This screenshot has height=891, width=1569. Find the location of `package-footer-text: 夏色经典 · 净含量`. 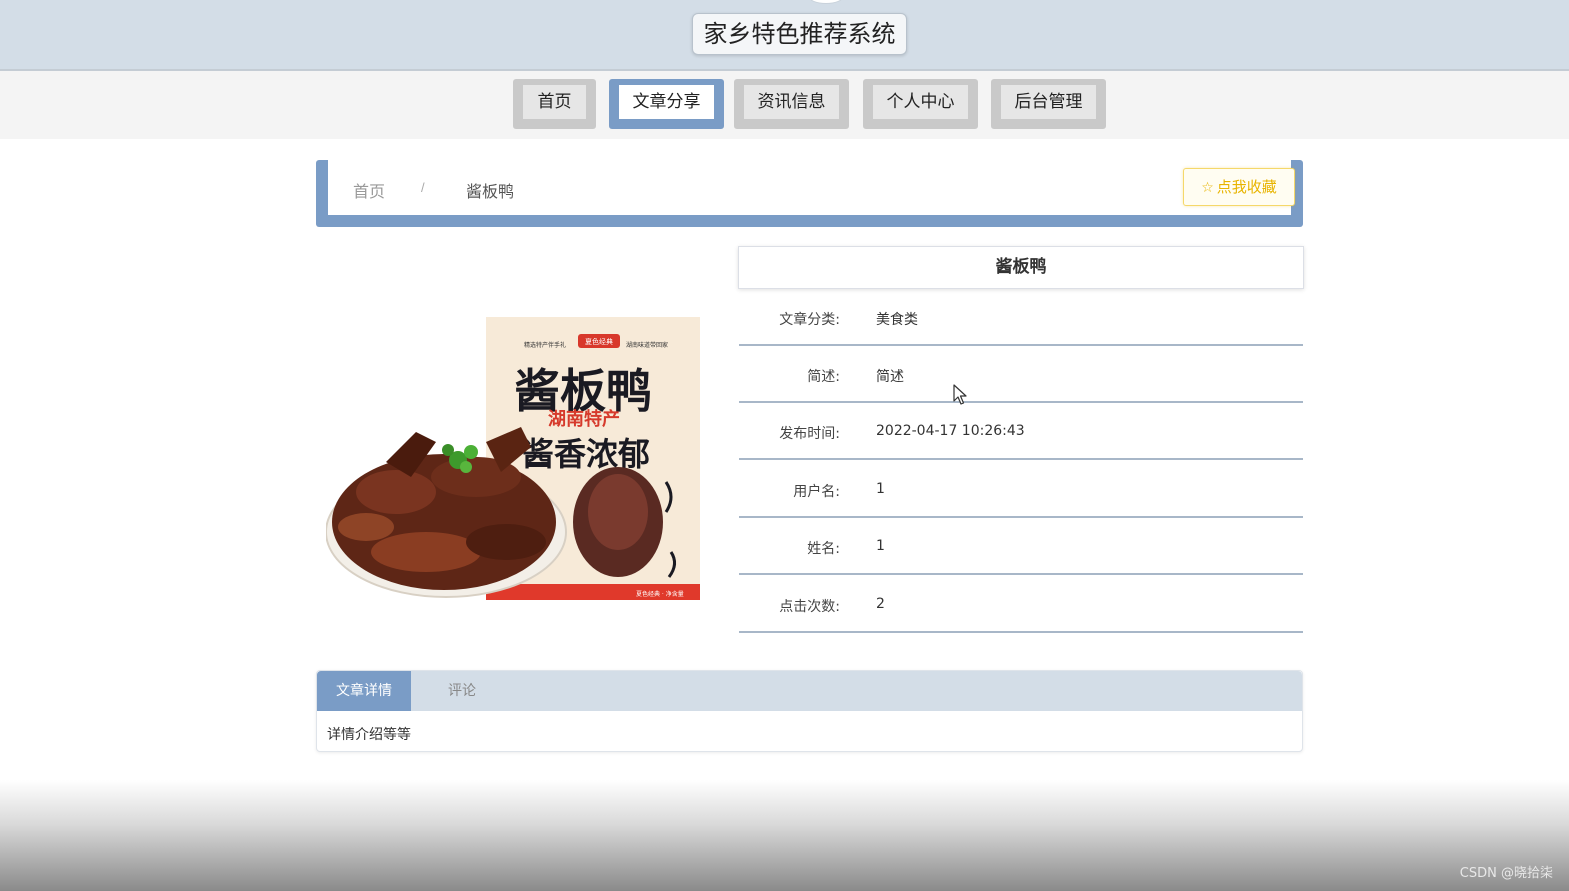

package-footer-text: 夏色经典 · 净含量 is located at coordinates (660, 594).